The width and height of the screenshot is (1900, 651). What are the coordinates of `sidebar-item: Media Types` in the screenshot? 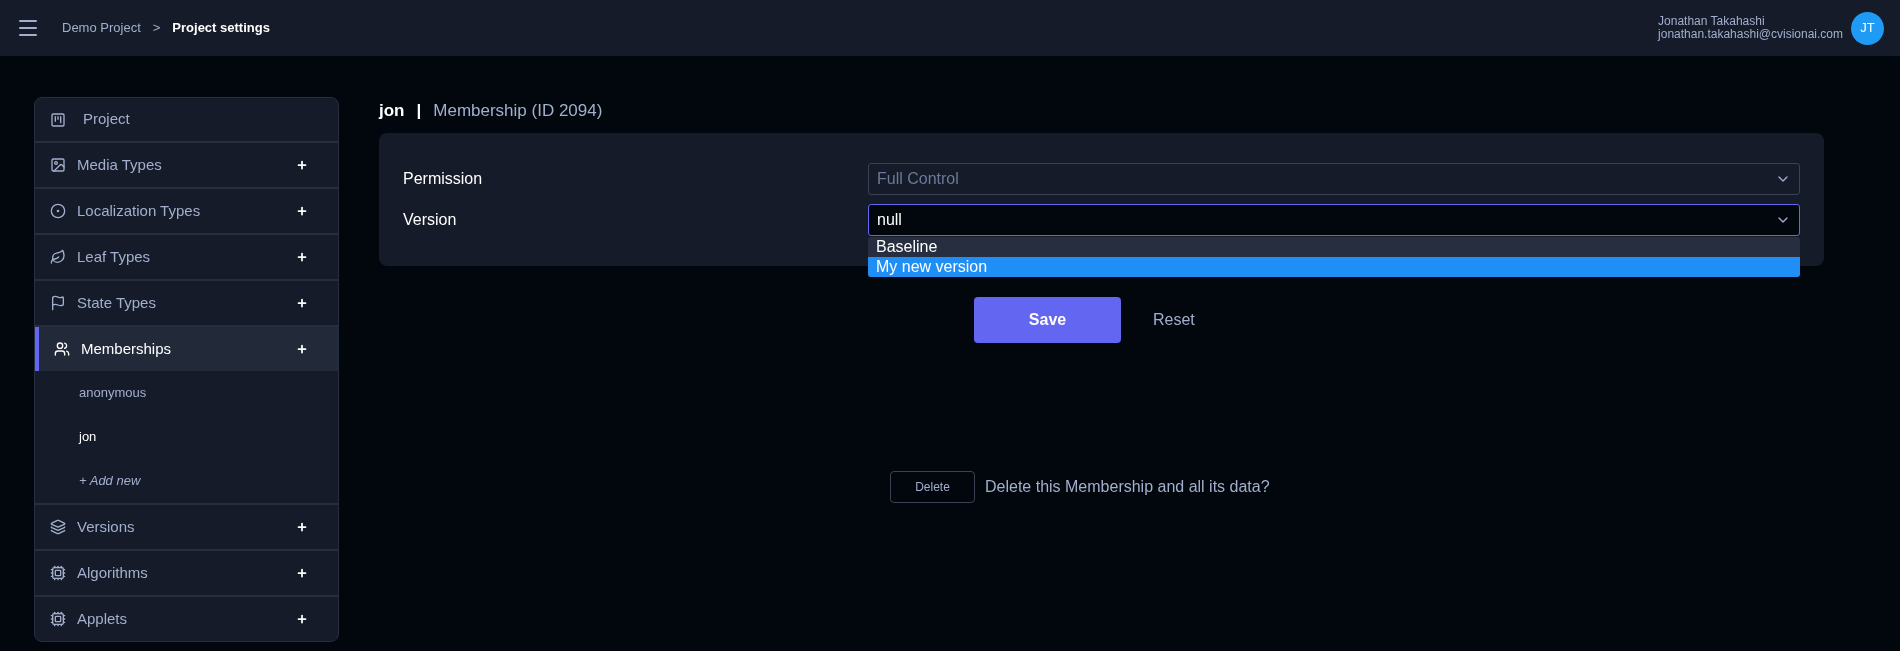 It's located at (186, 165).